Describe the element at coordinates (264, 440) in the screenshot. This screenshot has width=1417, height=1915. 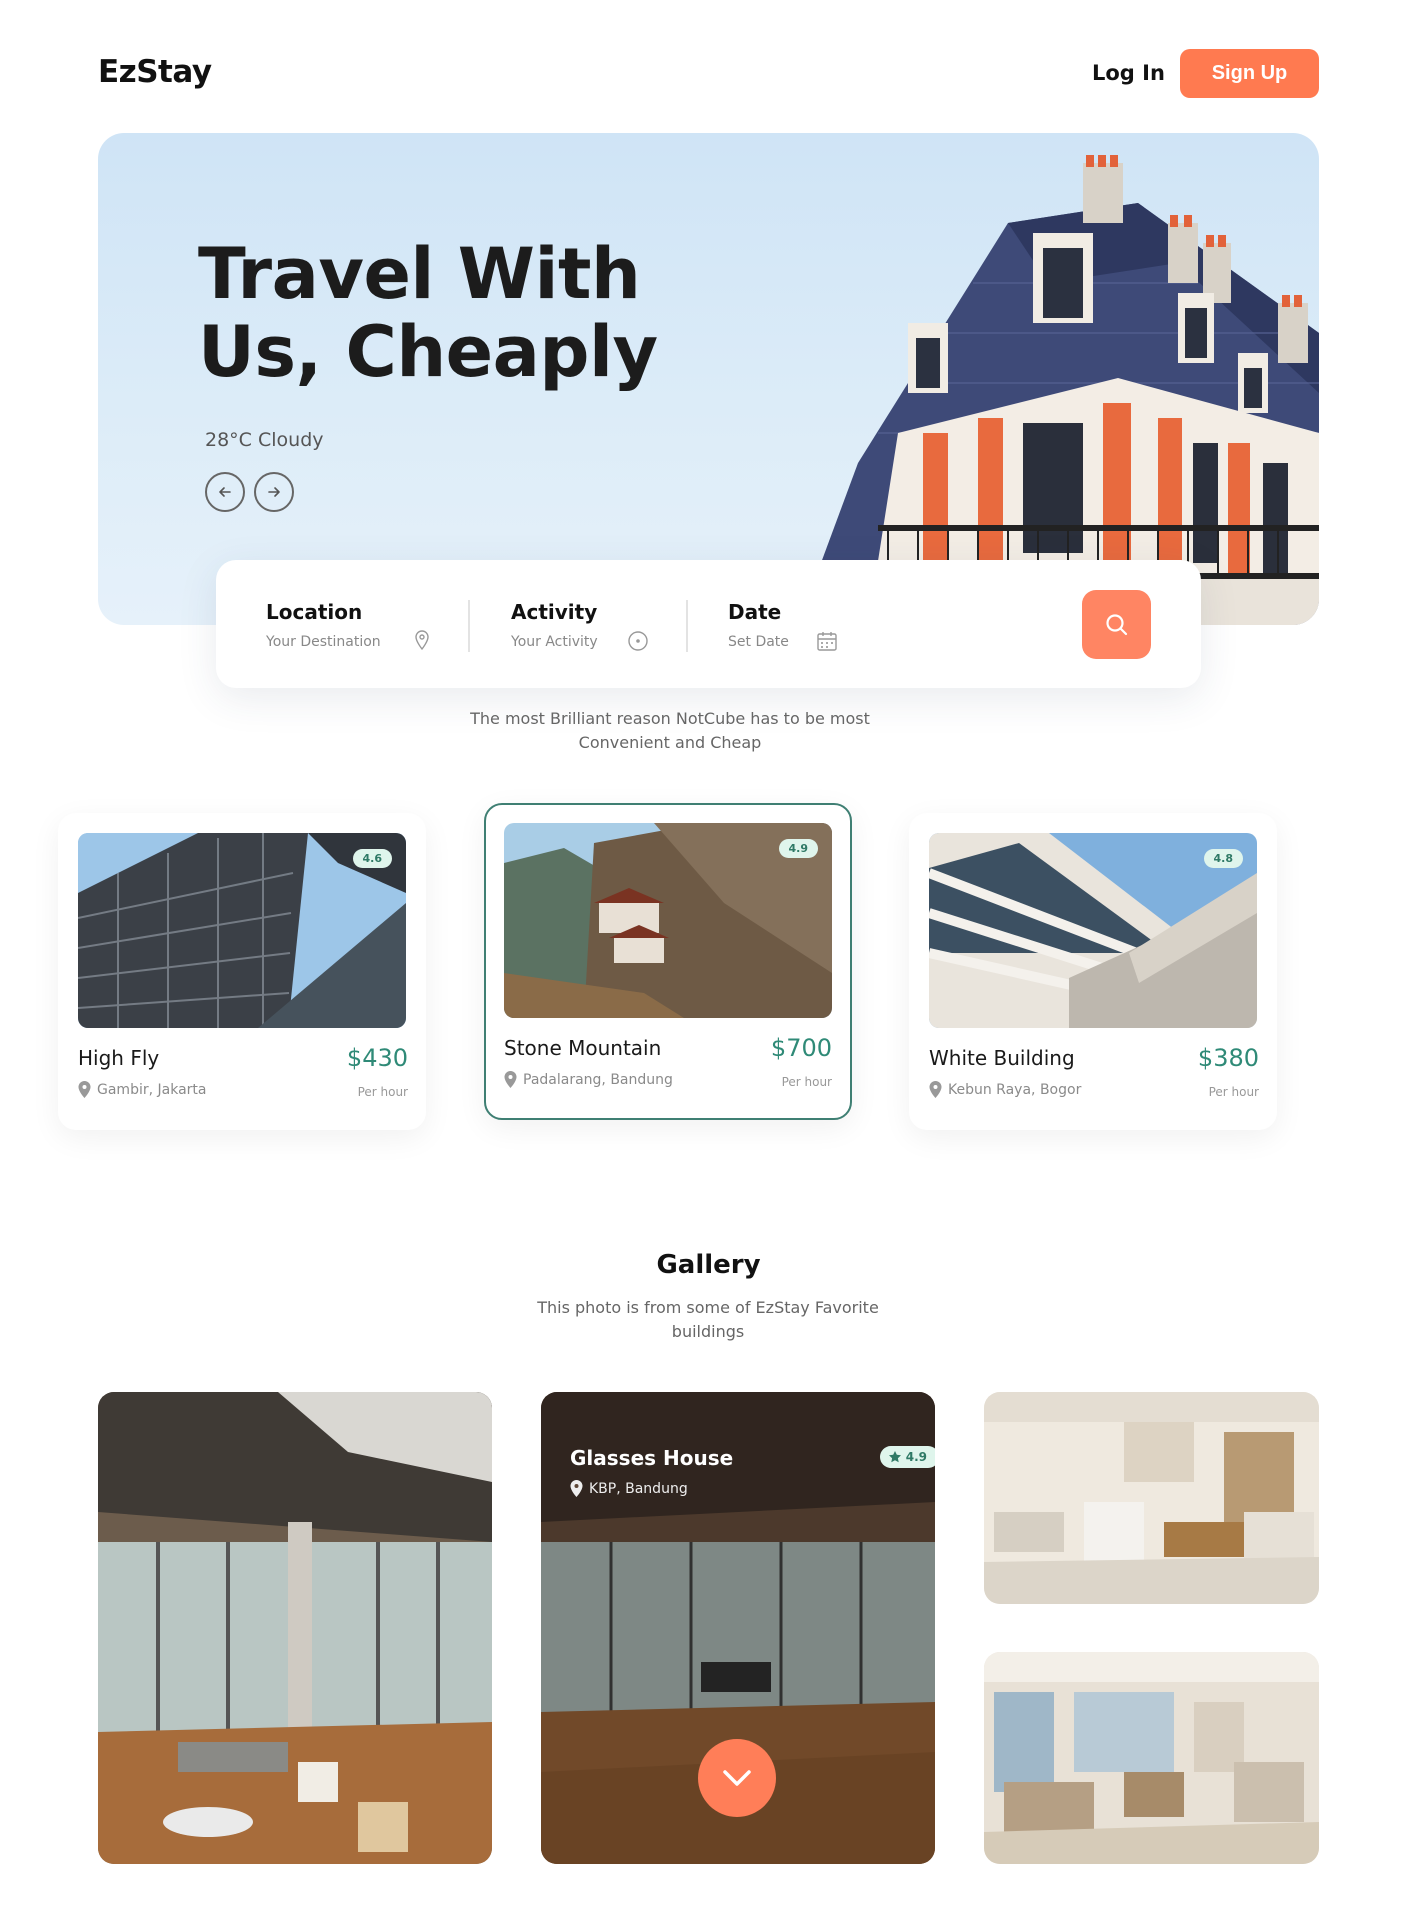
I see `weather-status: 28°C Cloudy` at that location.